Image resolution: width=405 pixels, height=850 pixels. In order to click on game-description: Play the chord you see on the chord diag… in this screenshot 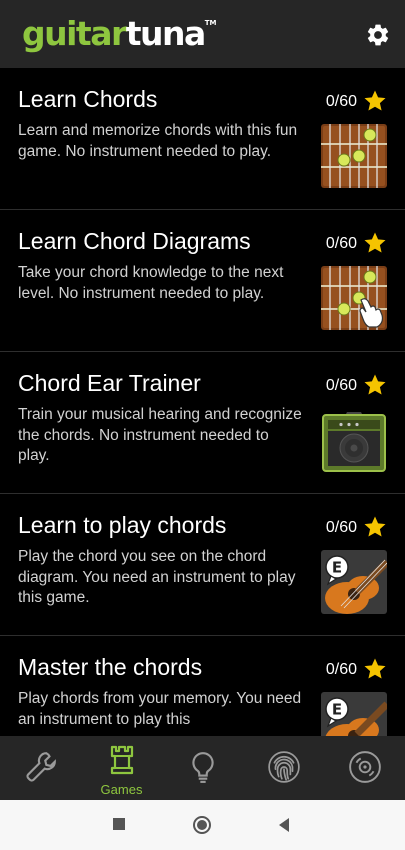, I will do `click(157, 577)`.